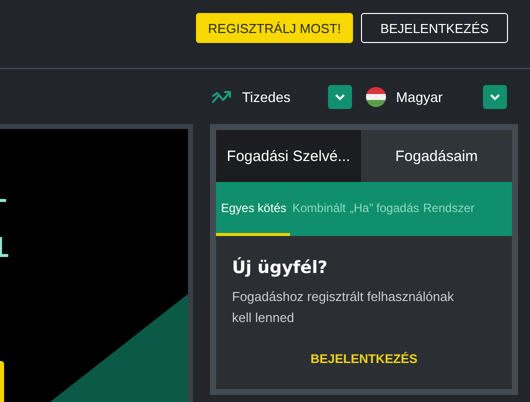  I want to click on odds-trend-icon, so click(222, 97).